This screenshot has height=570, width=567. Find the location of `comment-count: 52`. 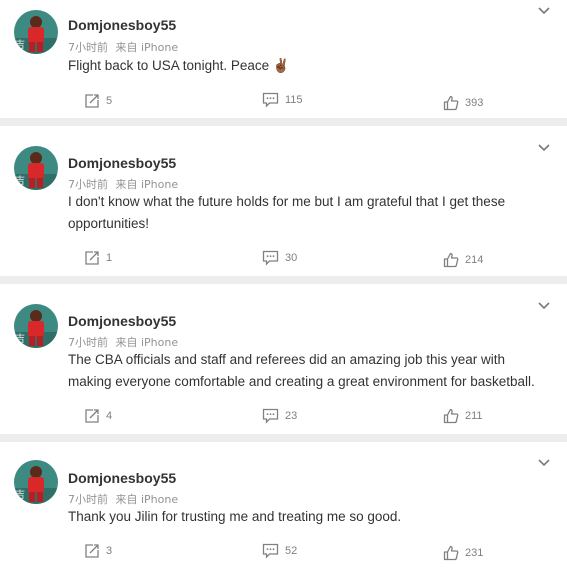

comment-count: 52 is located at coordinates (291, 551).